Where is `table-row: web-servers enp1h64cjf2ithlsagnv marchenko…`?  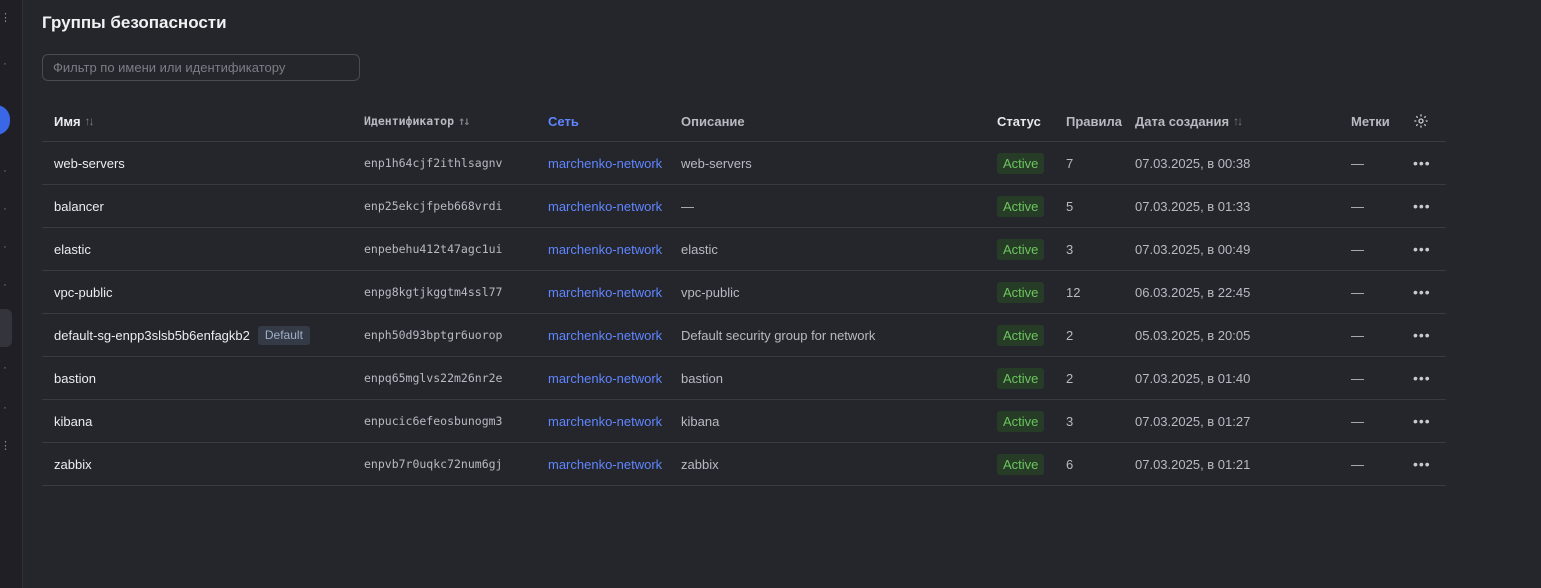
table-row: web-servers enp1h64cjf2ithlsagnv marchenko… is located at coordinates (744, 163).